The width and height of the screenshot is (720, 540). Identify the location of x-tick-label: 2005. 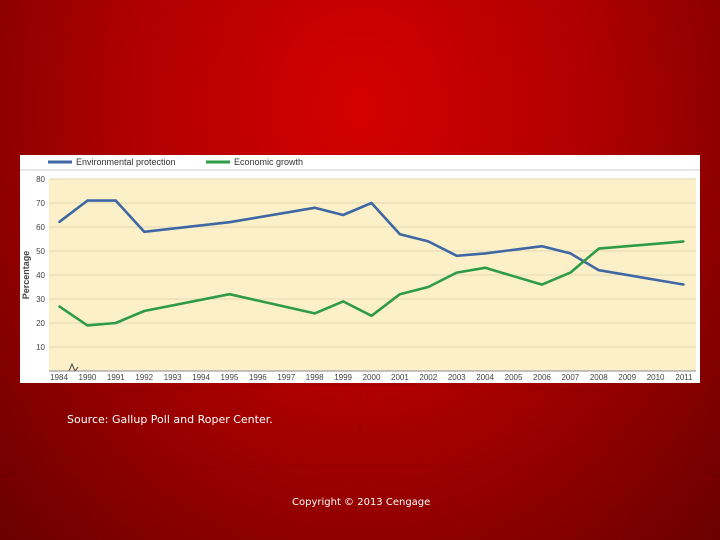
(514, 377).